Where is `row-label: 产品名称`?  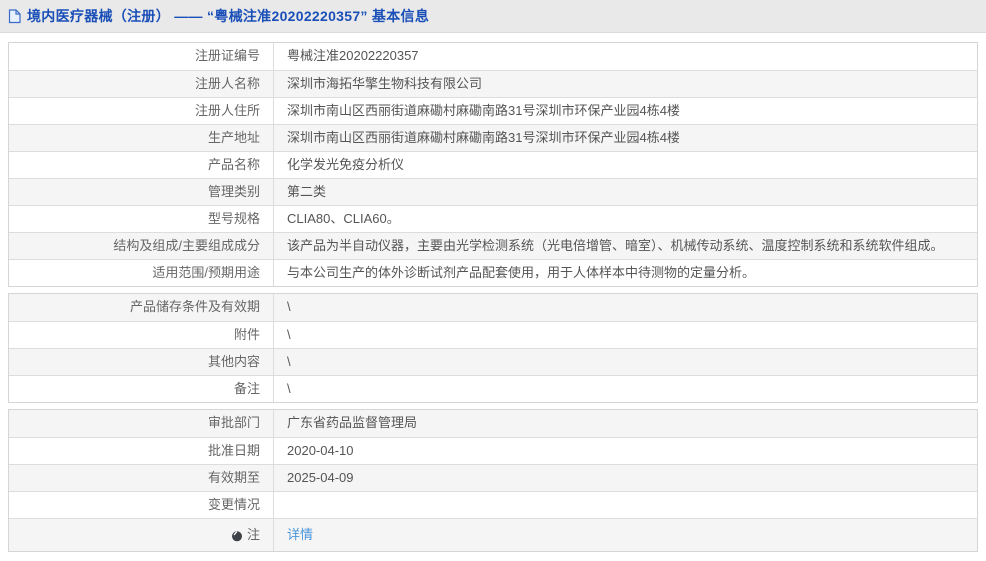 row-label: 产品名称 is located at coordinates (141, 165).